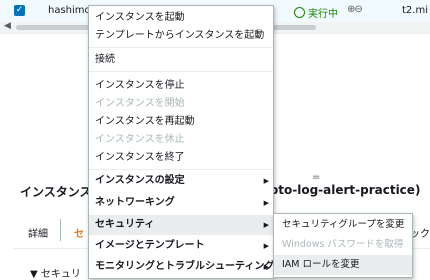 The width and height of the screenshot is (430, 280). I want to click on running-check-icon, so click(299, 12).